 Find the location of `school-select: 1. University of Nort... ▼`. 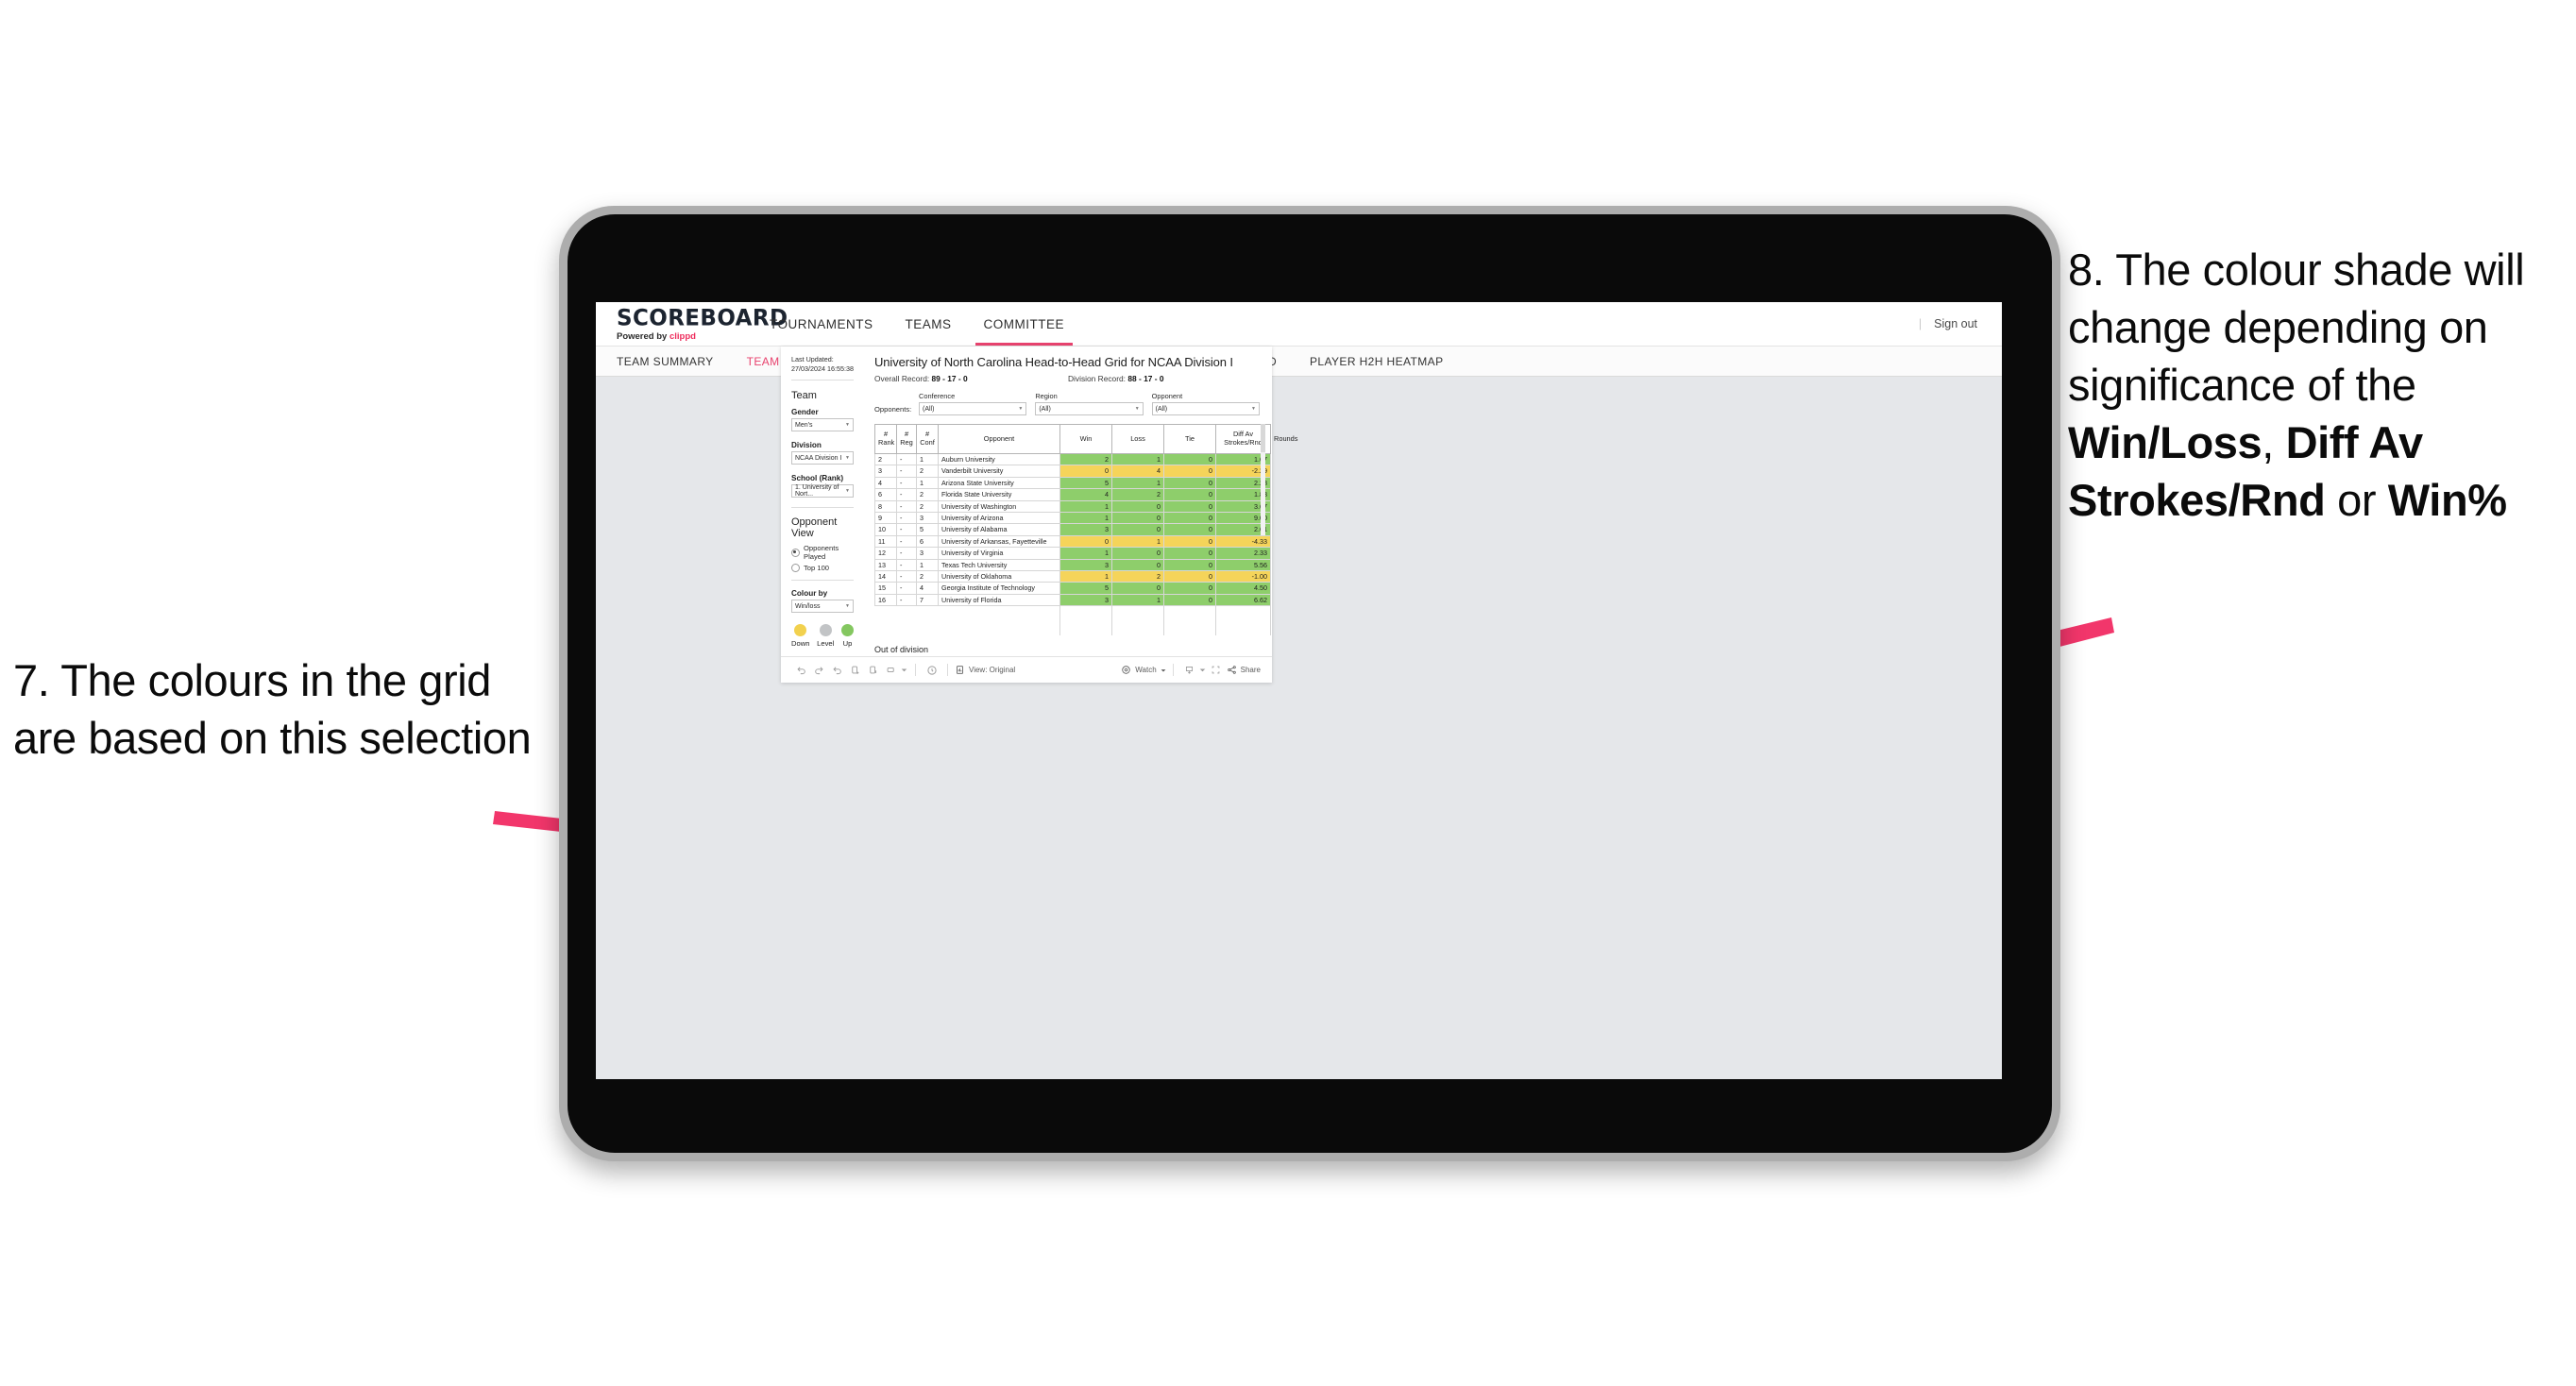

school-select: 1. University of Nort... ▼ is located at coordinates (822, 491).